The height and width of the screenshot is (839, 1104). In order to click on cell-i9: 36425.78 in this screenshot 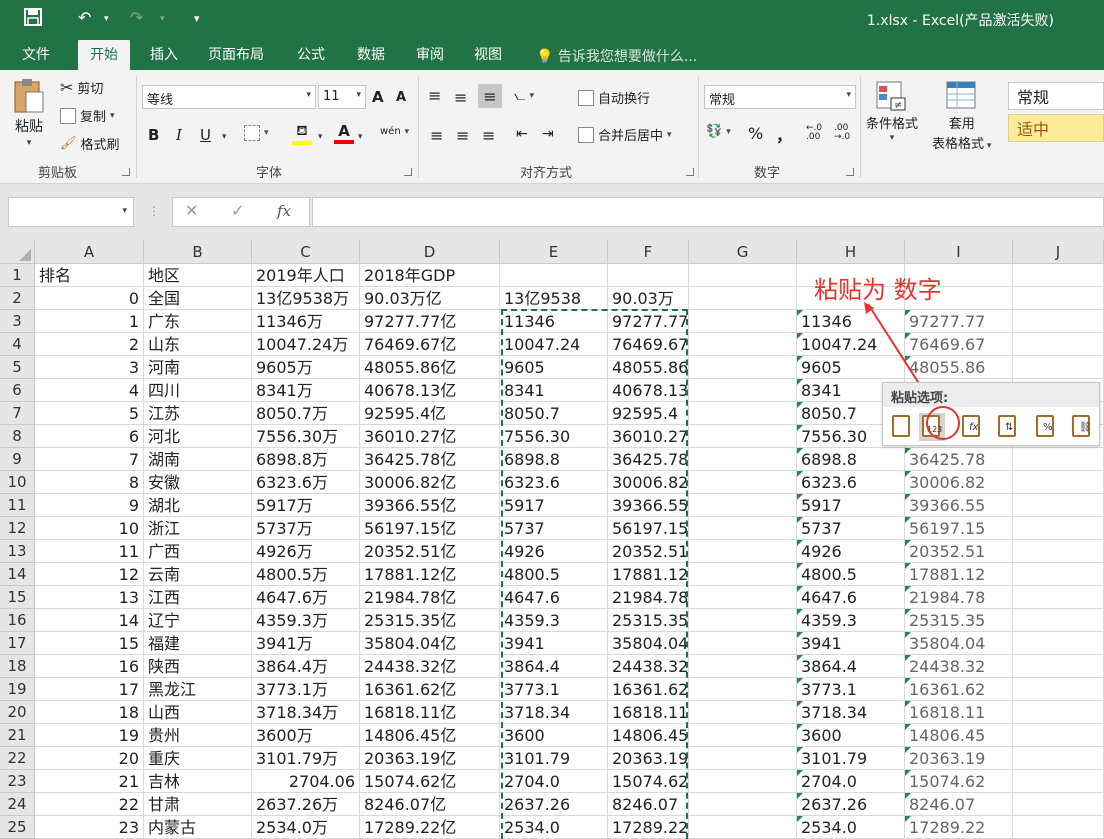, I will do `click(959, 459)`.